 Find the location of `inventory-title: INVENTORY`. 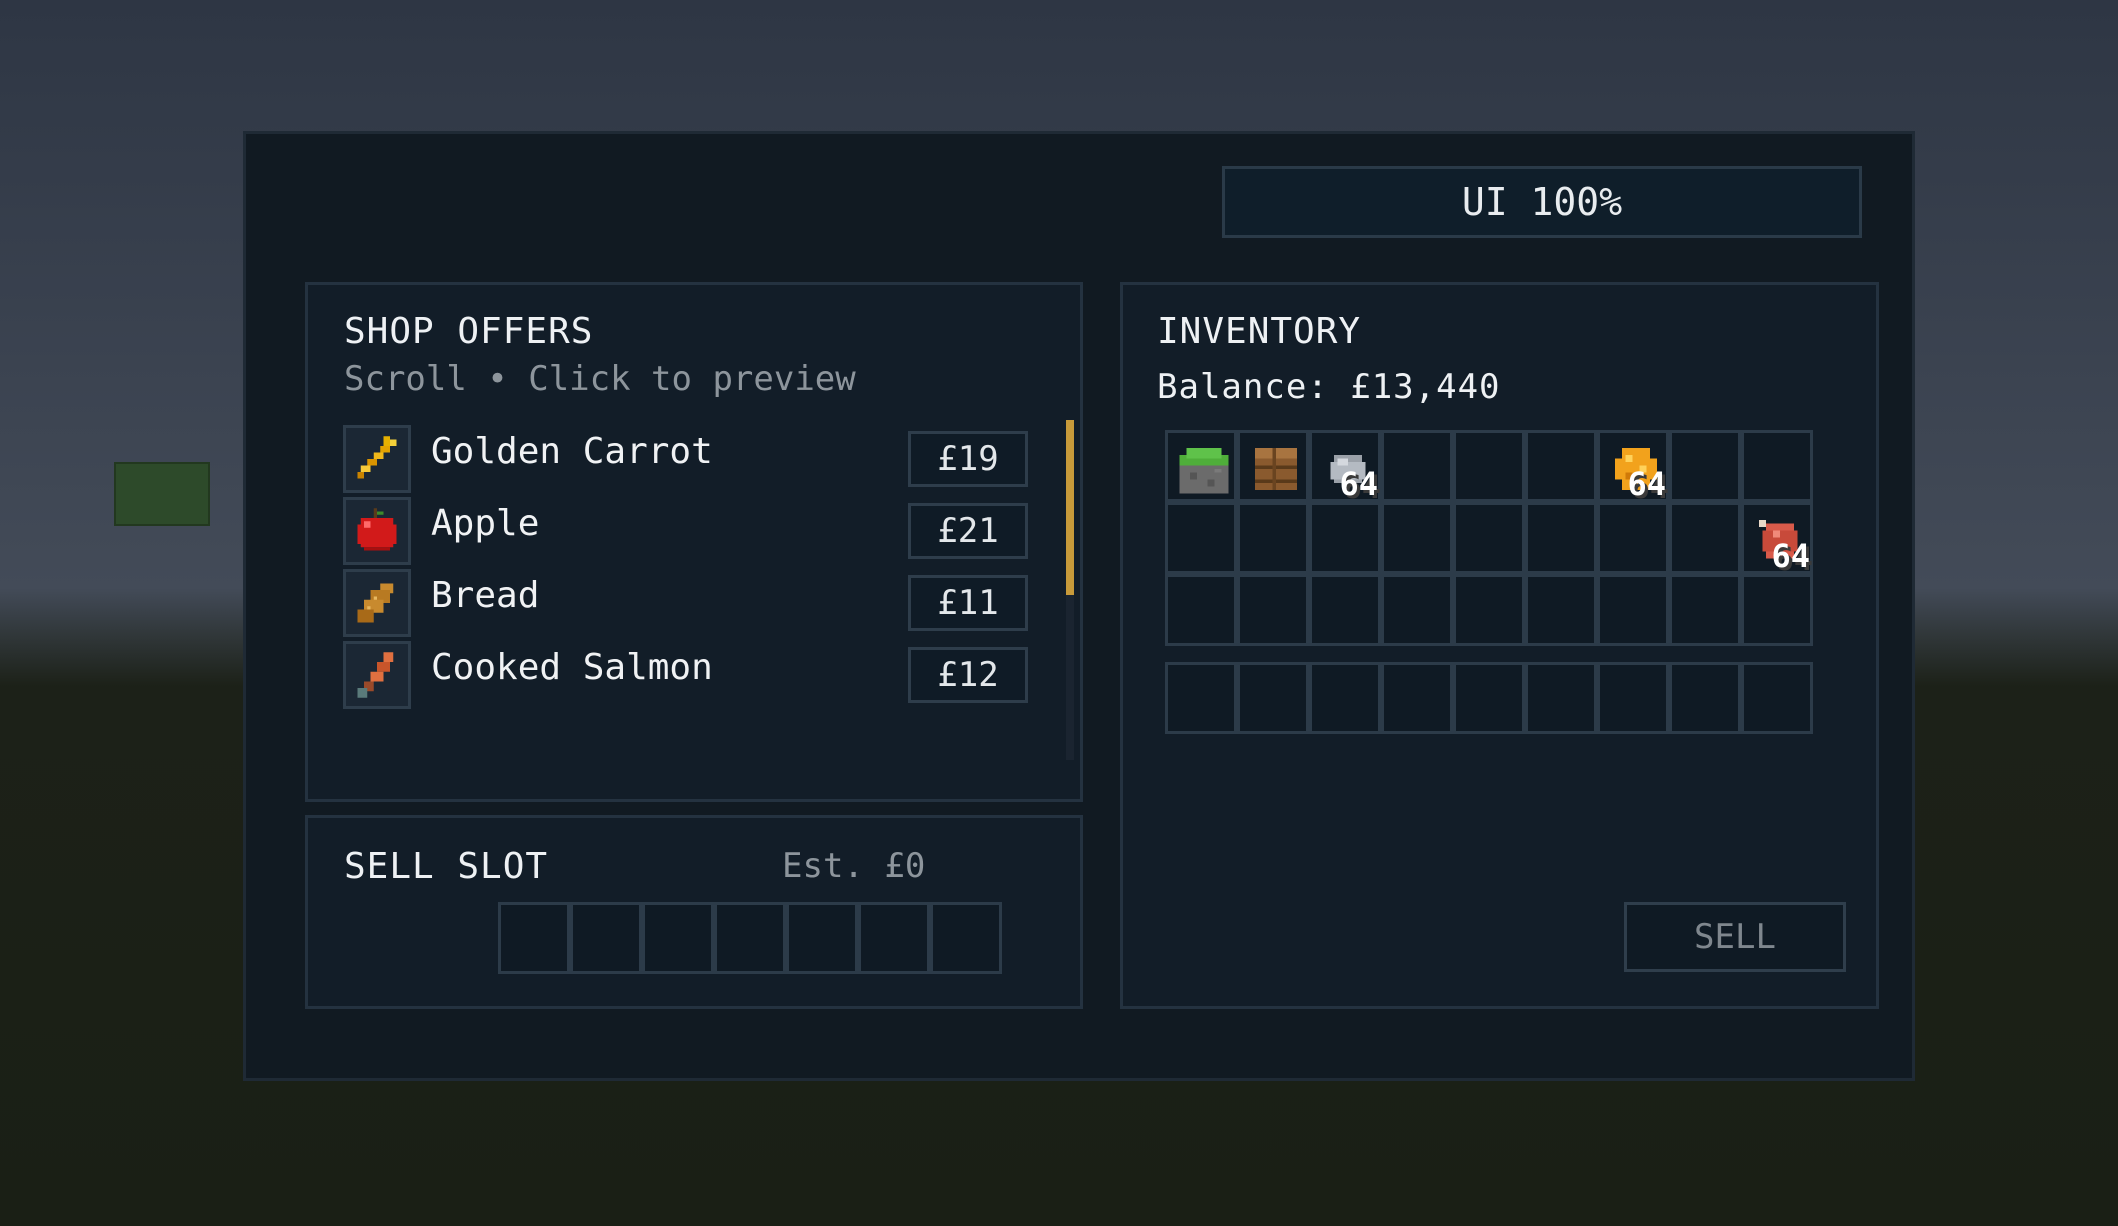

inventory-title: INVENTORY is located at coordinates (1259, 331).